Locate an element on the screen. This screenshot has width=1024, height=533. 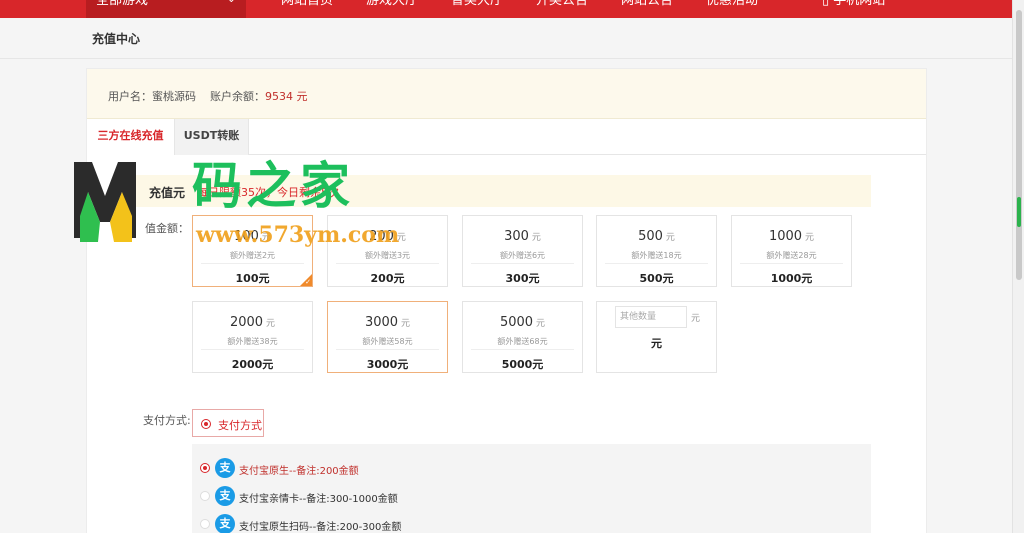
card-bonus: 额外赠送3元 is located at coordinates (387, 255).